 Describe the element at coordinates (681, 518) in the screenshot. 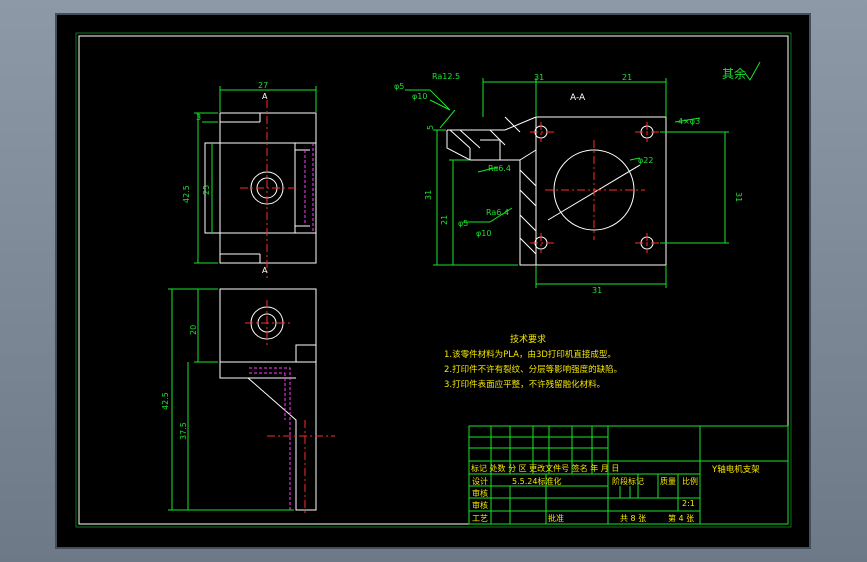

I see `sheet-number: 第 4 张` at that location.